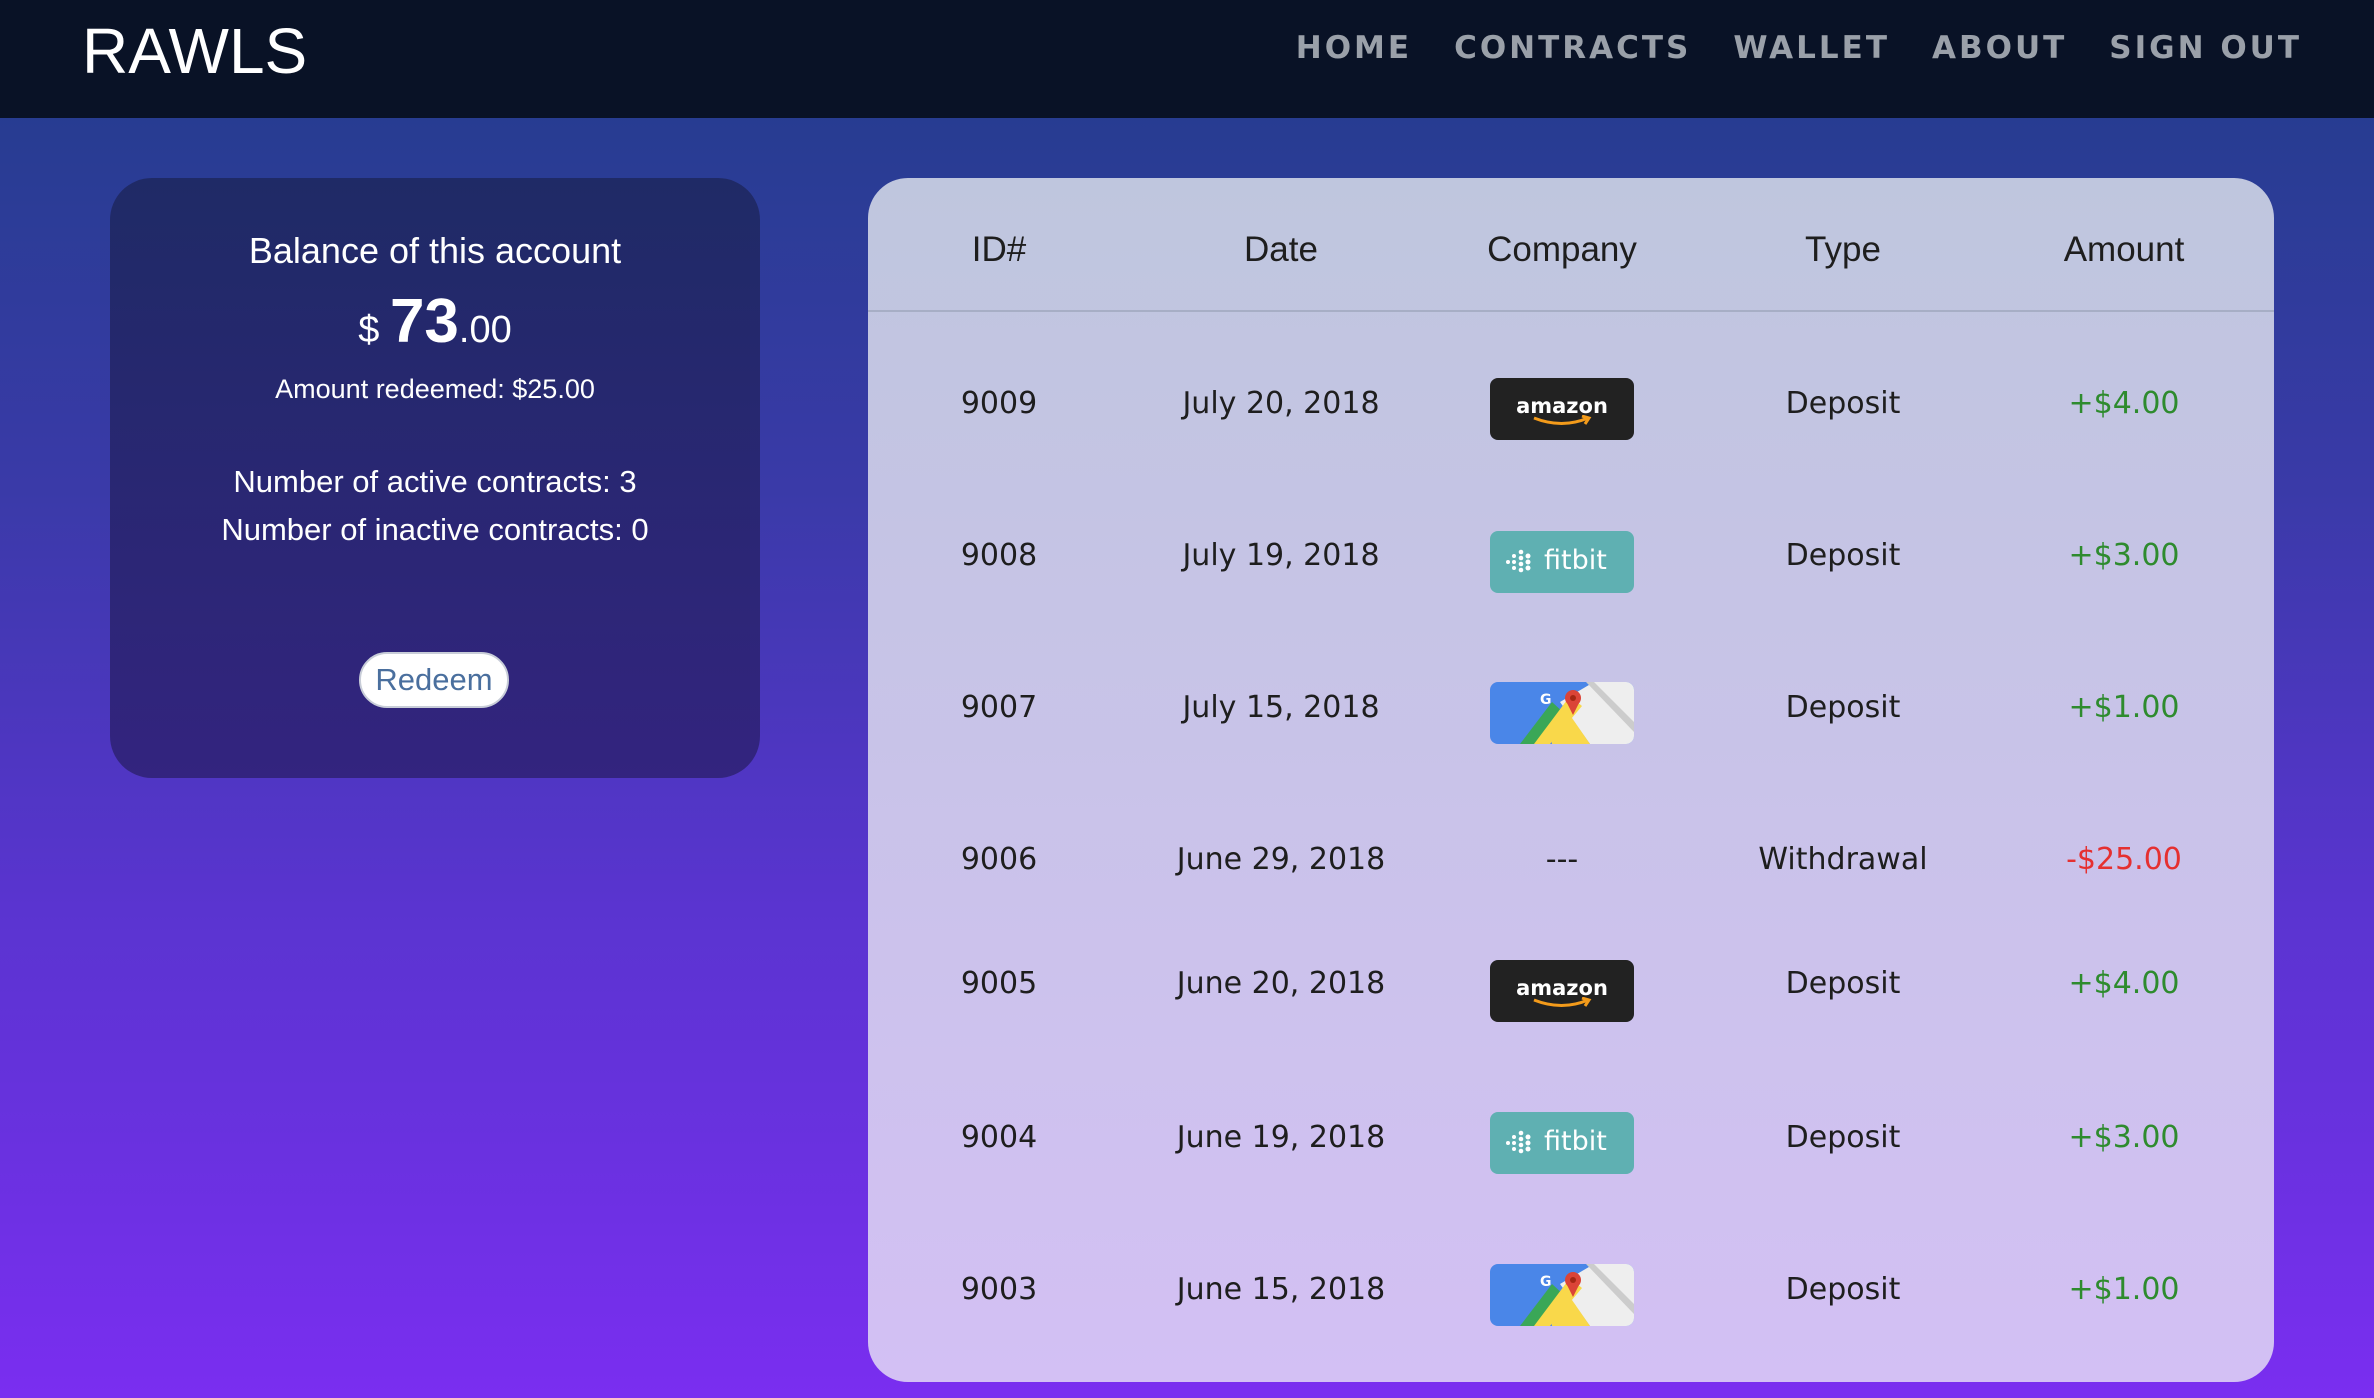  Describe the element at coordinates (2124, 249) in the screenshot. I see `header-amount: Amount` at that location.